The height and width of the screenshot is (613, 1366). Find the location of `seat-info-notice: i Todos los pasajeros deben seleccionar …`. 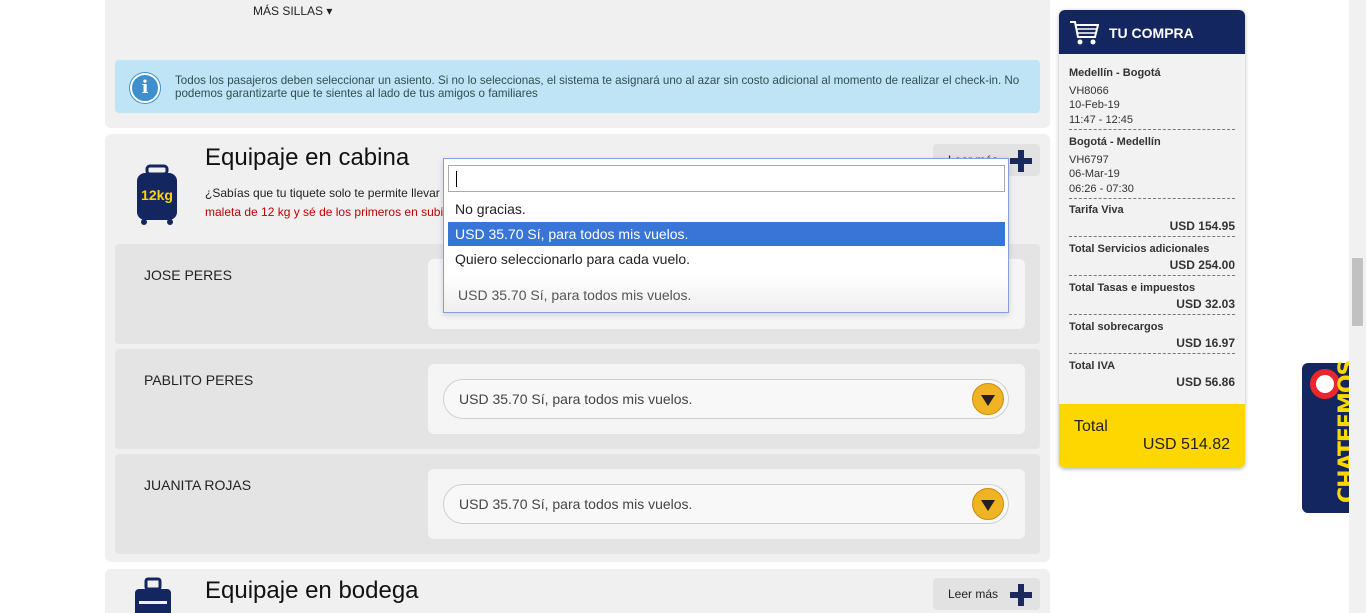

seat-info-notice: i Todos los pasajeros deben seleccionar … is located at coordinates (577, 86).